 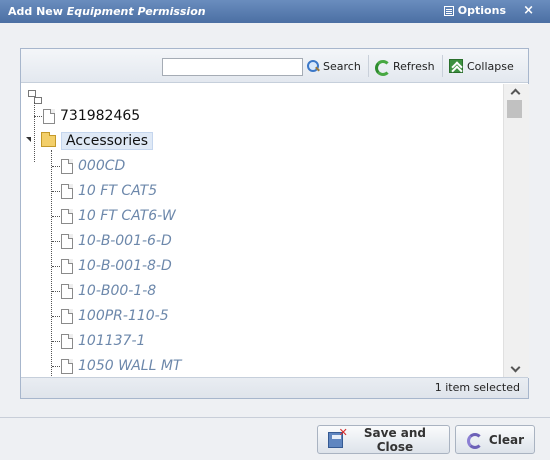 What do you see at coordinates (125, 266) in the screenshot?
I see `tree-leaf-label: 10-B-001-8-D` at bounding box center [125, 266].